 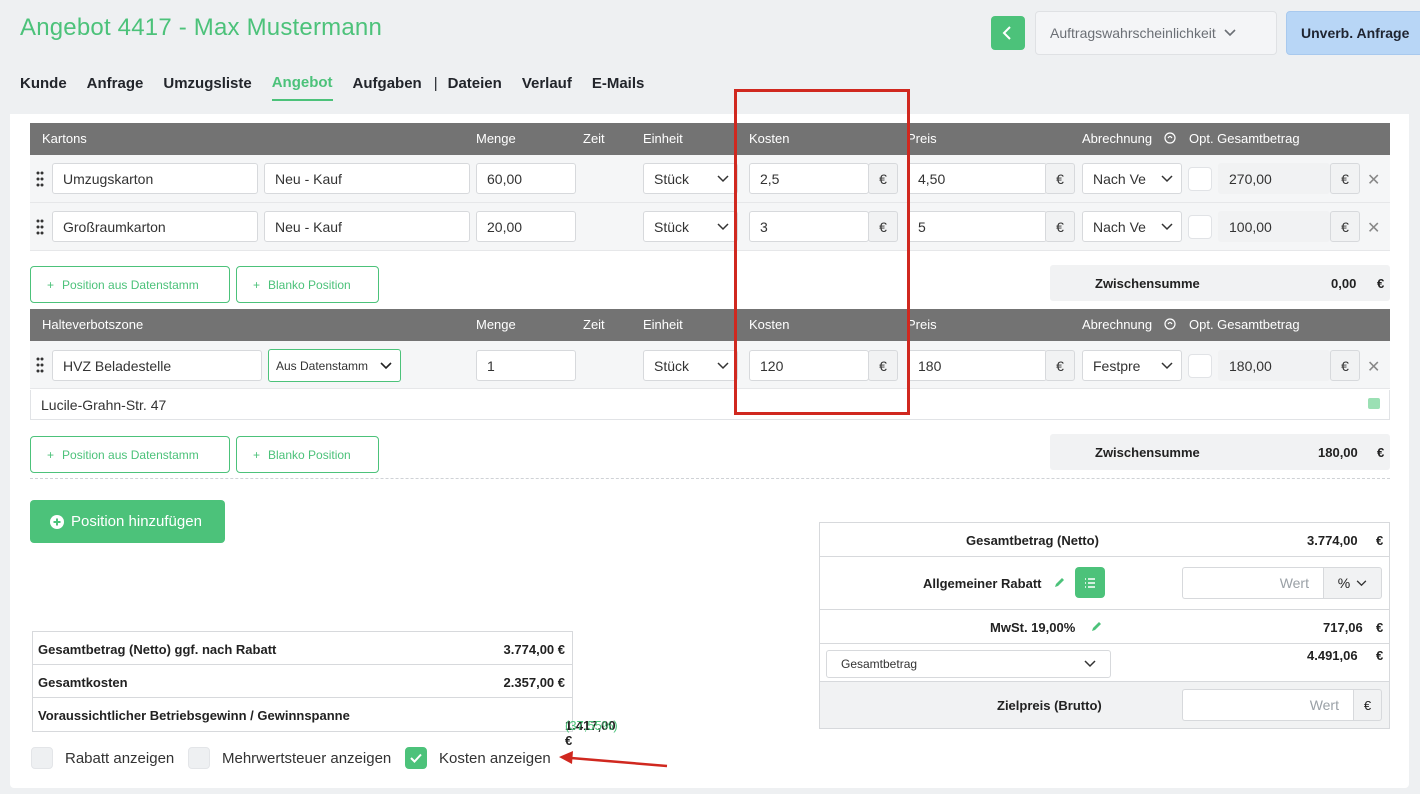 I want to click on list-button, so click(x=1090, y=582).